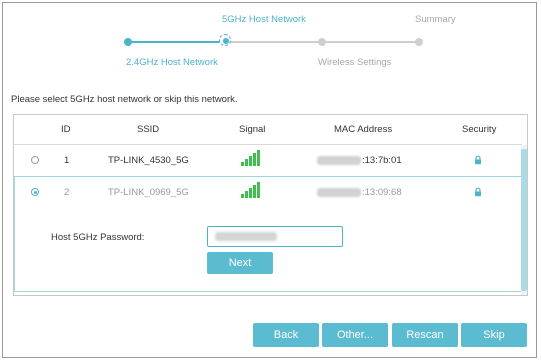 The image size is (541, 362). I want to click on step-dot-summary, so click(419, 42).